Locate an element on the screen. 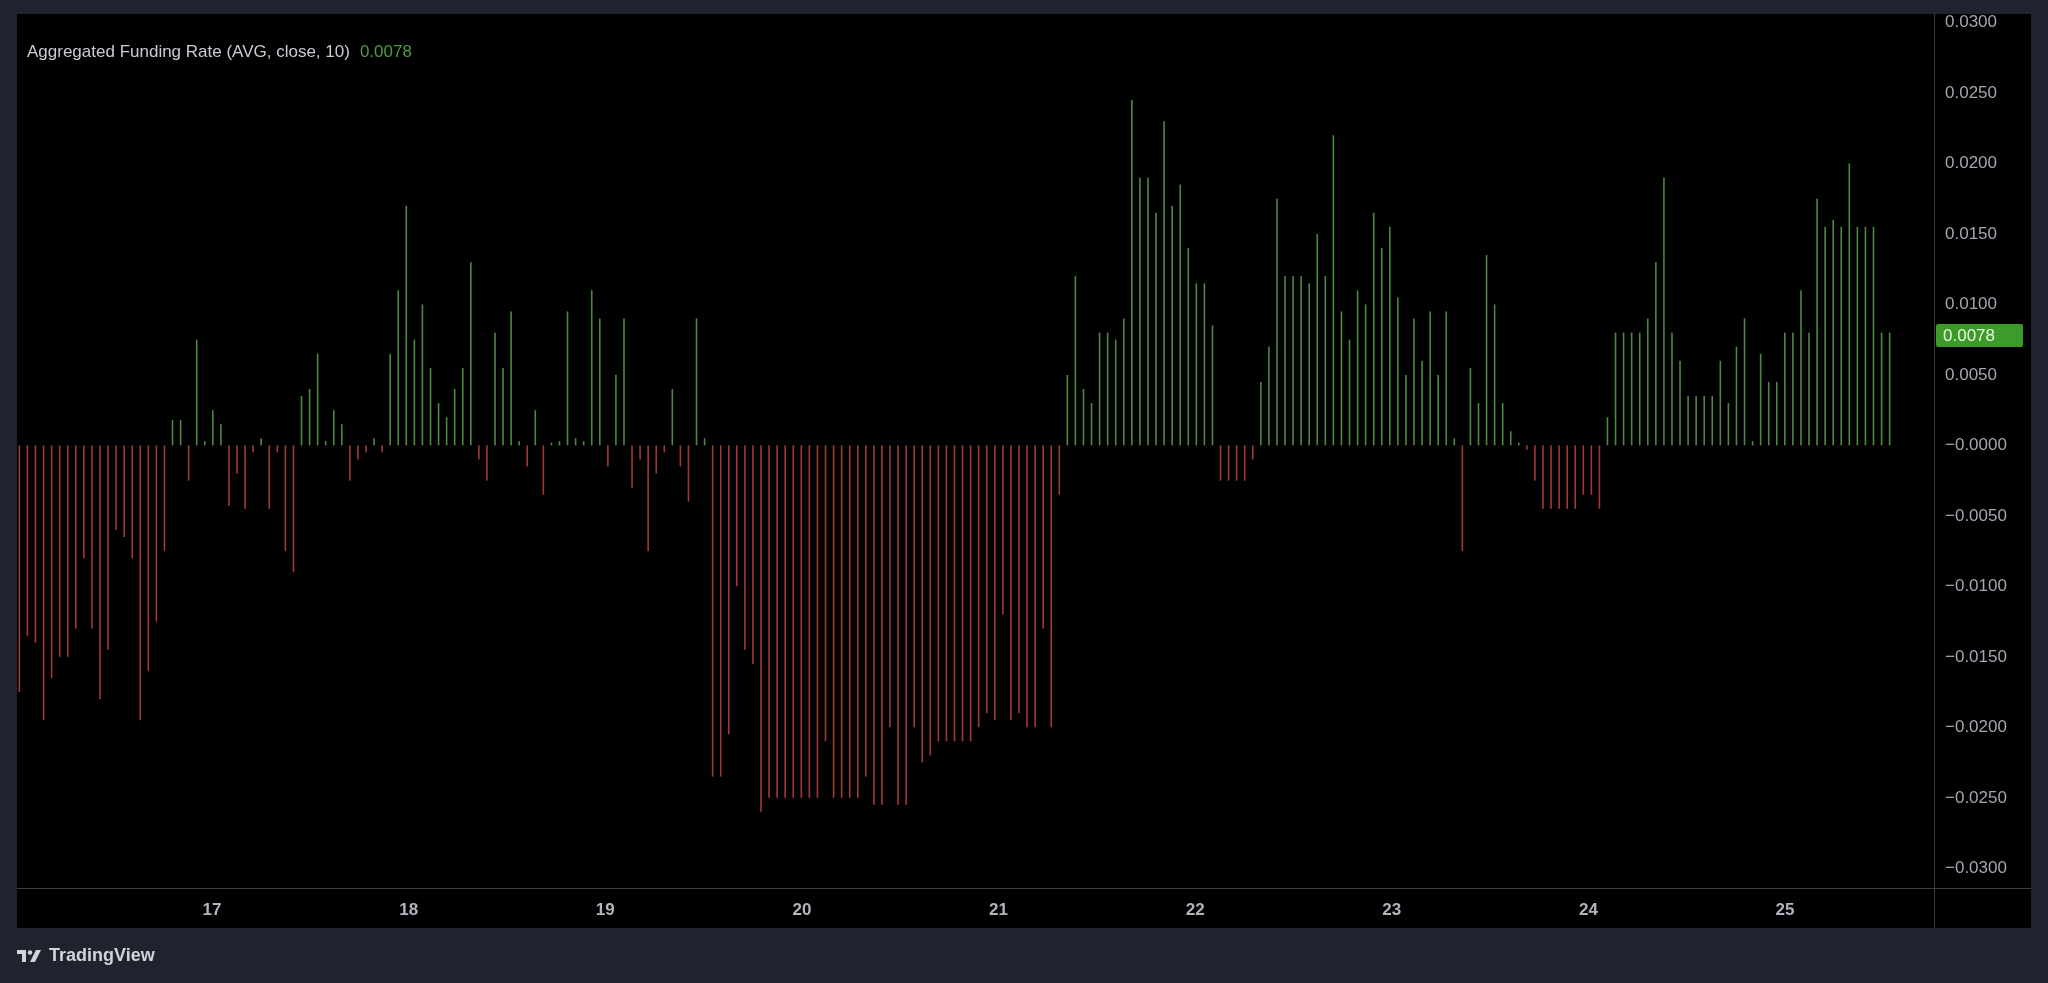  x-axis-label: 23 is located at coordinates (1392, 909).